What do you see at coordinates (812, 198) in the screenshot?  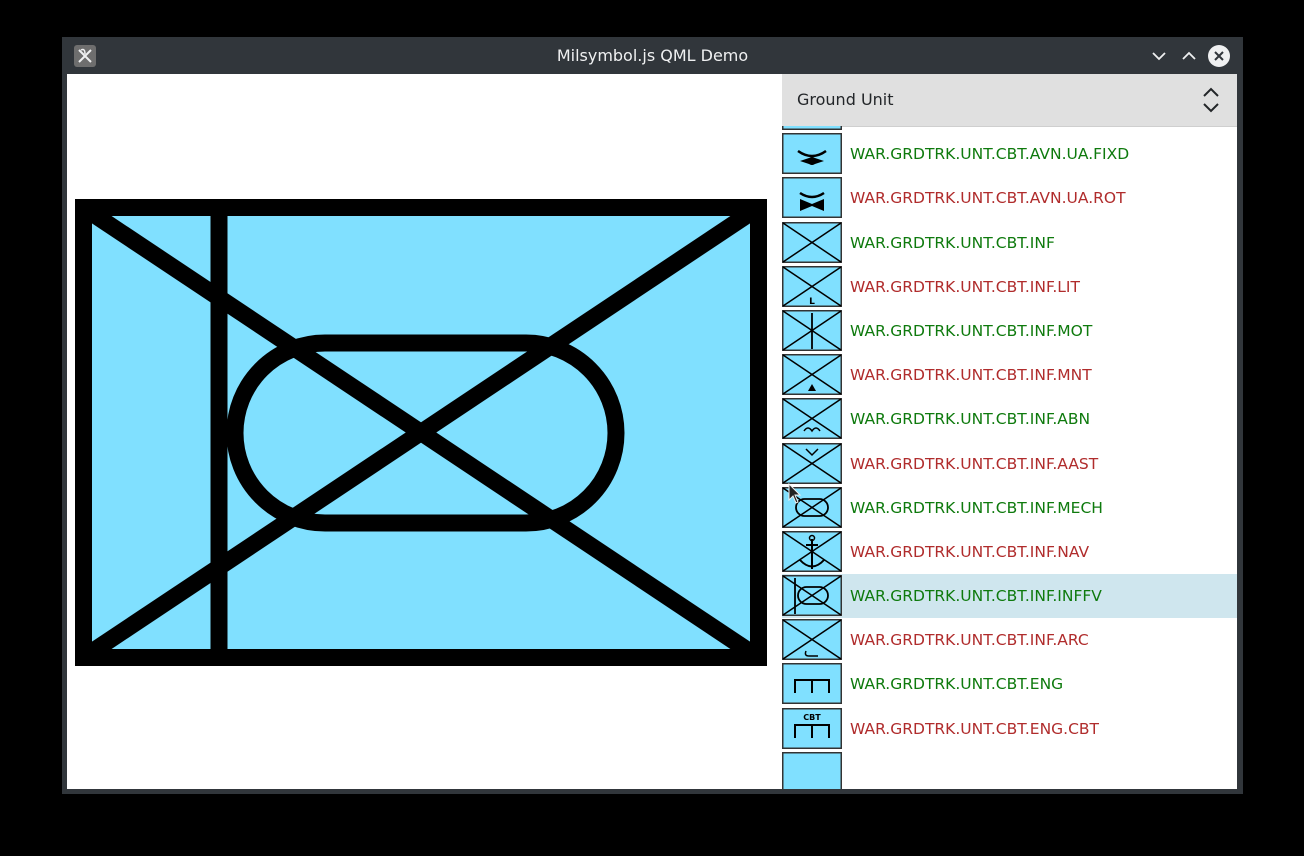 I see `uav-rotary-icon` at bounding box center [812, 198].